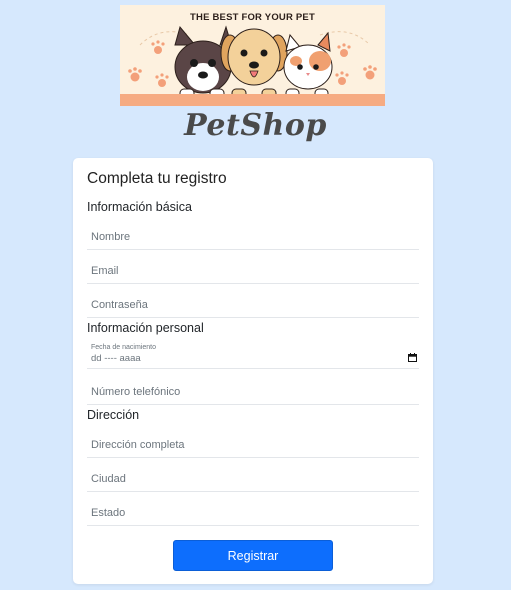  Describe the element at coordinates (145, 328) in the screenshot. I see `section-personal-info: Información personal` at that location.